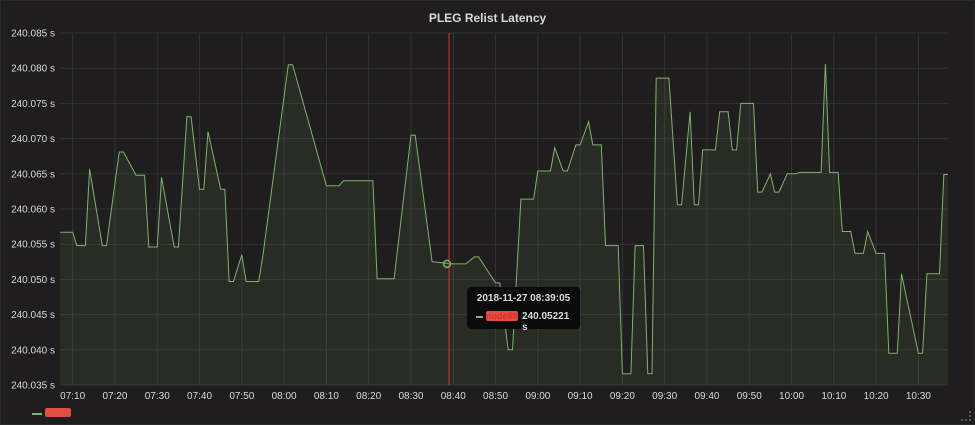  I want to click on y-tick-label: 240.050 s, so click(33, 280).